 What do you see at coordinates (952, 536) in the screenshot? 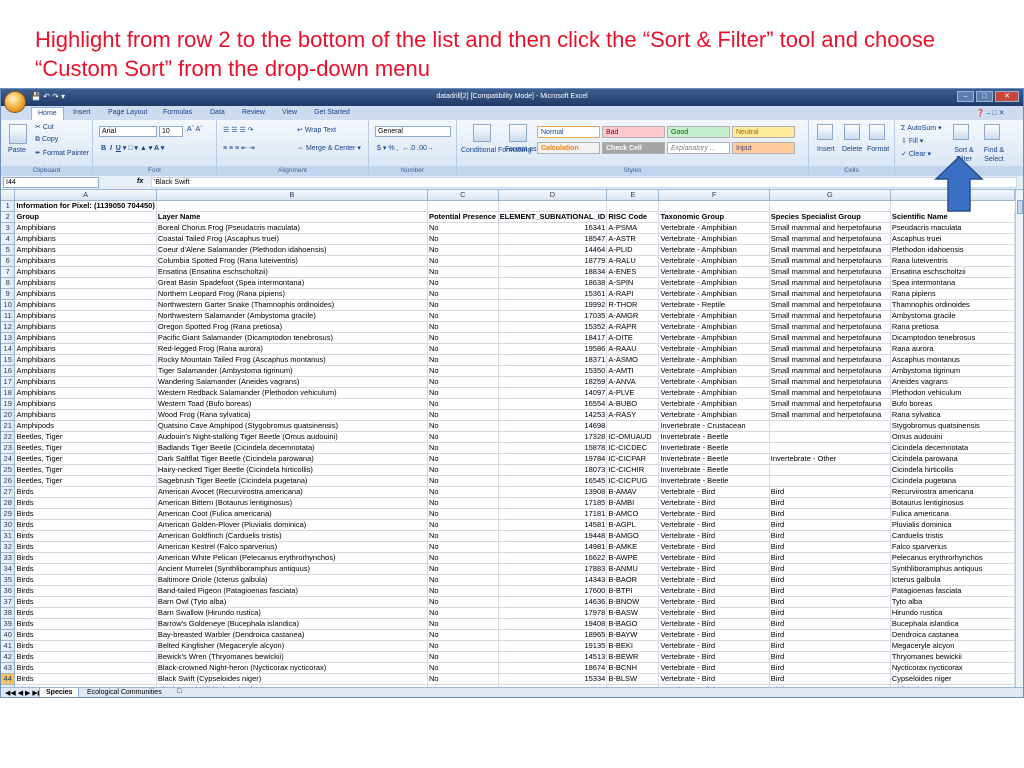
I see `cell: Carduelis tristis` at bounding box center [952, 536].